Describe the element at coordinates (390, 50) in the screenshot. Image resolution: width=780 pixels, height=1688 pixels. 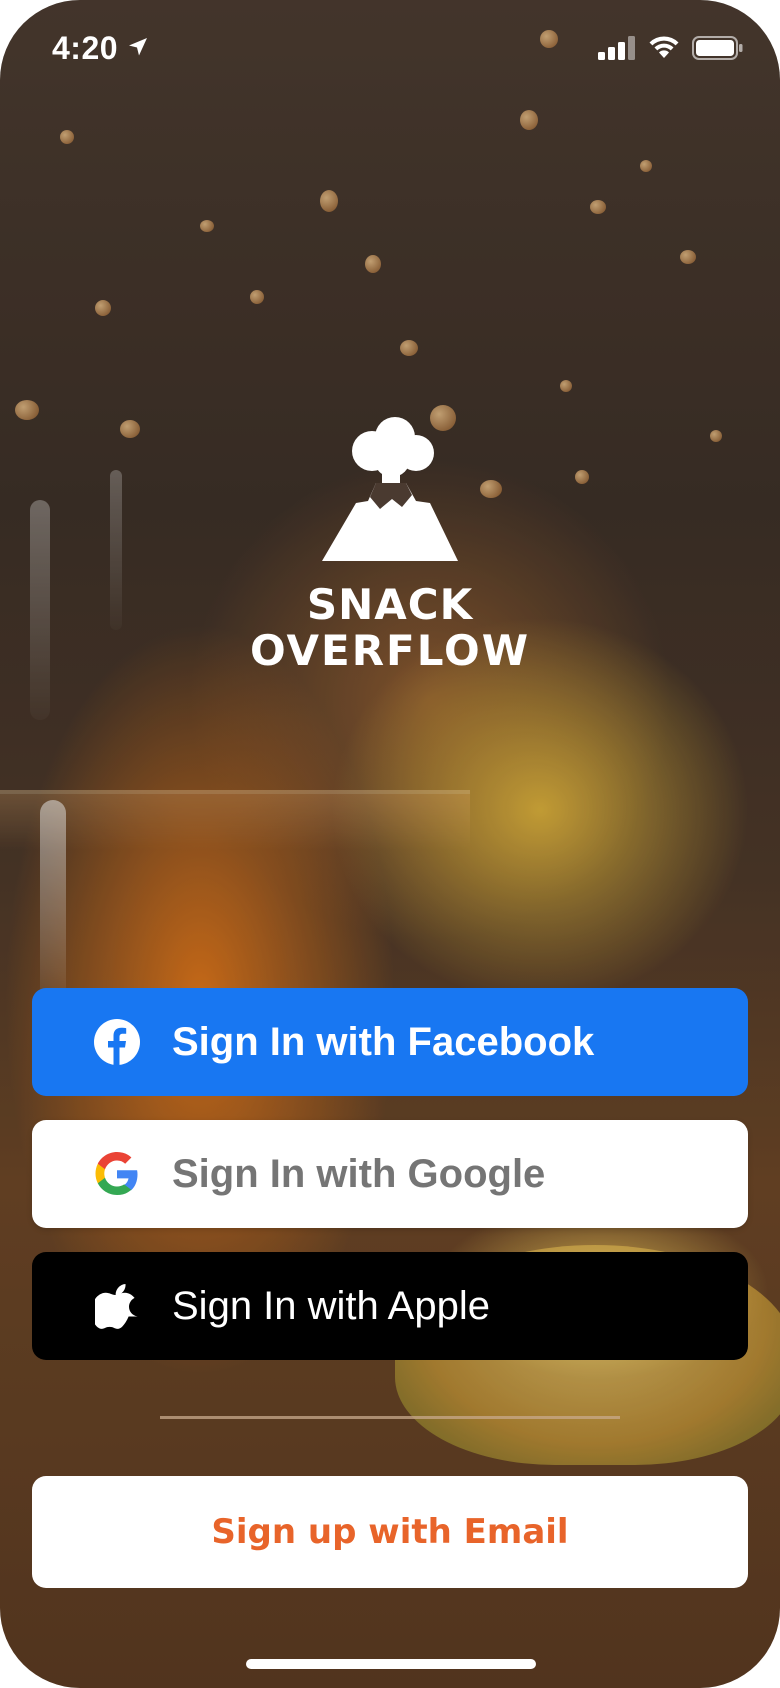
I see `status-bar: 4:20` at that location.